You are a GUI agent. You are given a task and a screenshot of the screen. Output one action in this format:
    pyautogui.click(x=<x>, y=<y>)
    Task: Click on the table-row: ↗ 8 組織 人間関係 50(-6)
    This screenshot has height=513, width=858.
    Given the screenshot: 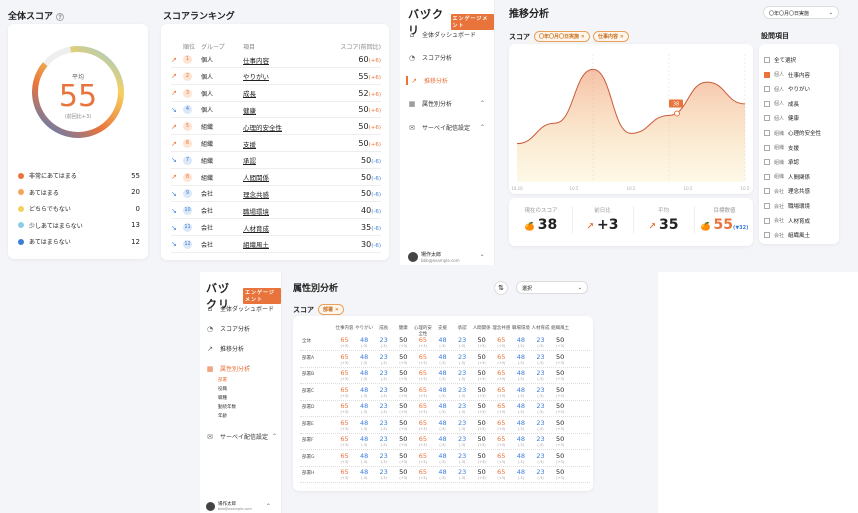 What is the action you would take?
    pyautogui.click(x=276, y=178)
    